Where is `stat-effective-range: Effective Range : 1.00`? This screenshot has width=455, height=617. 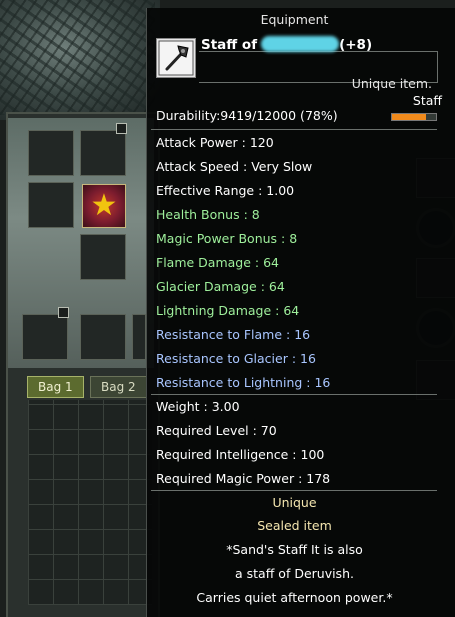
stat-effective-range: Effective Range : 1.00 is located at coordinates (225, 190).